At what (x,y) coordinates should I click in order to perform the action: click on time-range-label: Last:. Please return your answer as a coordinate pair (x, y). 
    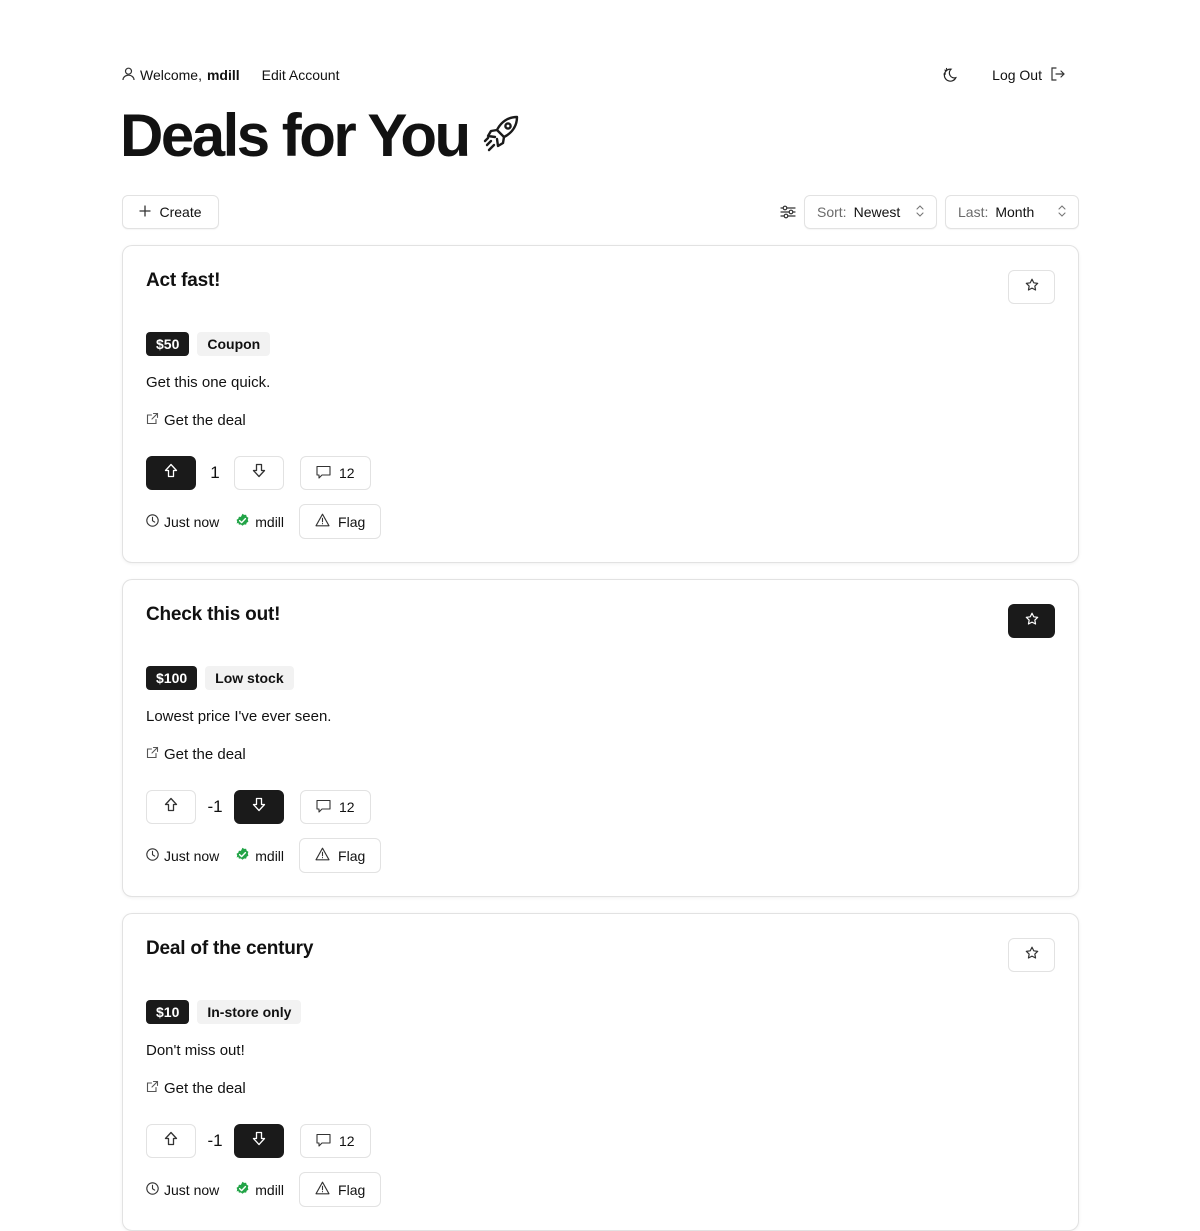
    Looking at the image, I should click on (973, 212).